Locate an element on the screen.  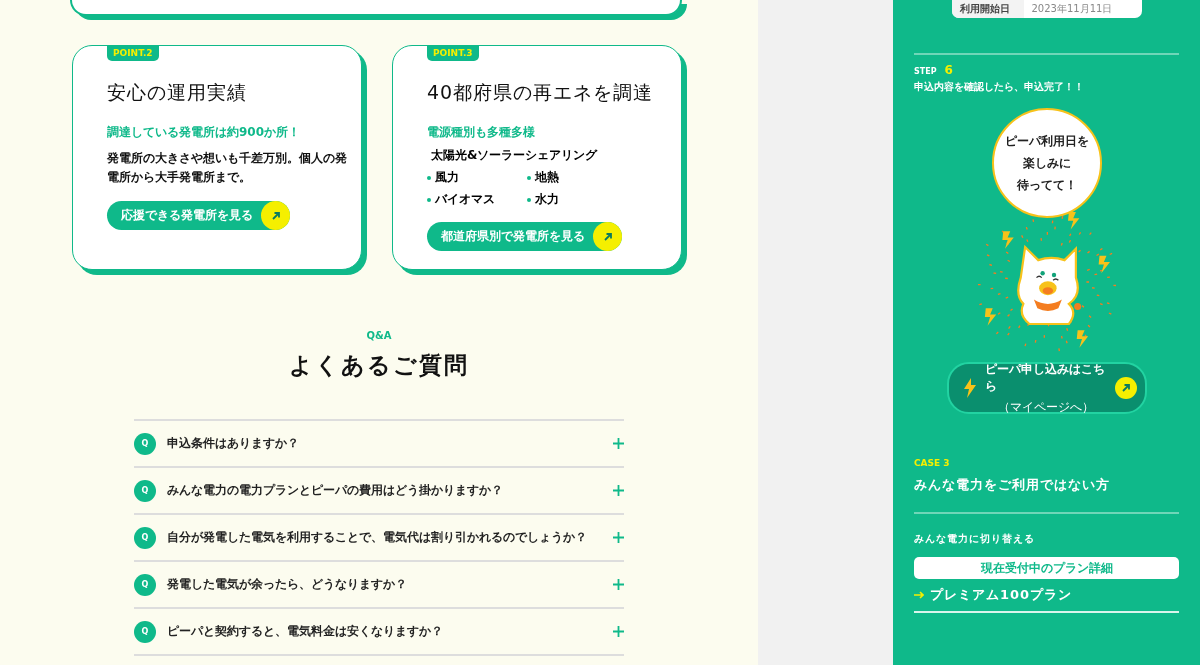
card-title: 40都府県の再エネを調達 is located at coordinates (541, 92).